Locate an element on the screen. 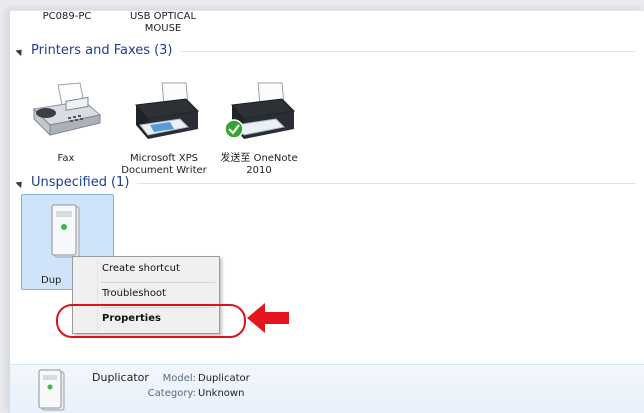 The width and height of the screenshot is (644, 413). menu-item-create-shortcut: Create shortcut is located at coordinates (146, 269).